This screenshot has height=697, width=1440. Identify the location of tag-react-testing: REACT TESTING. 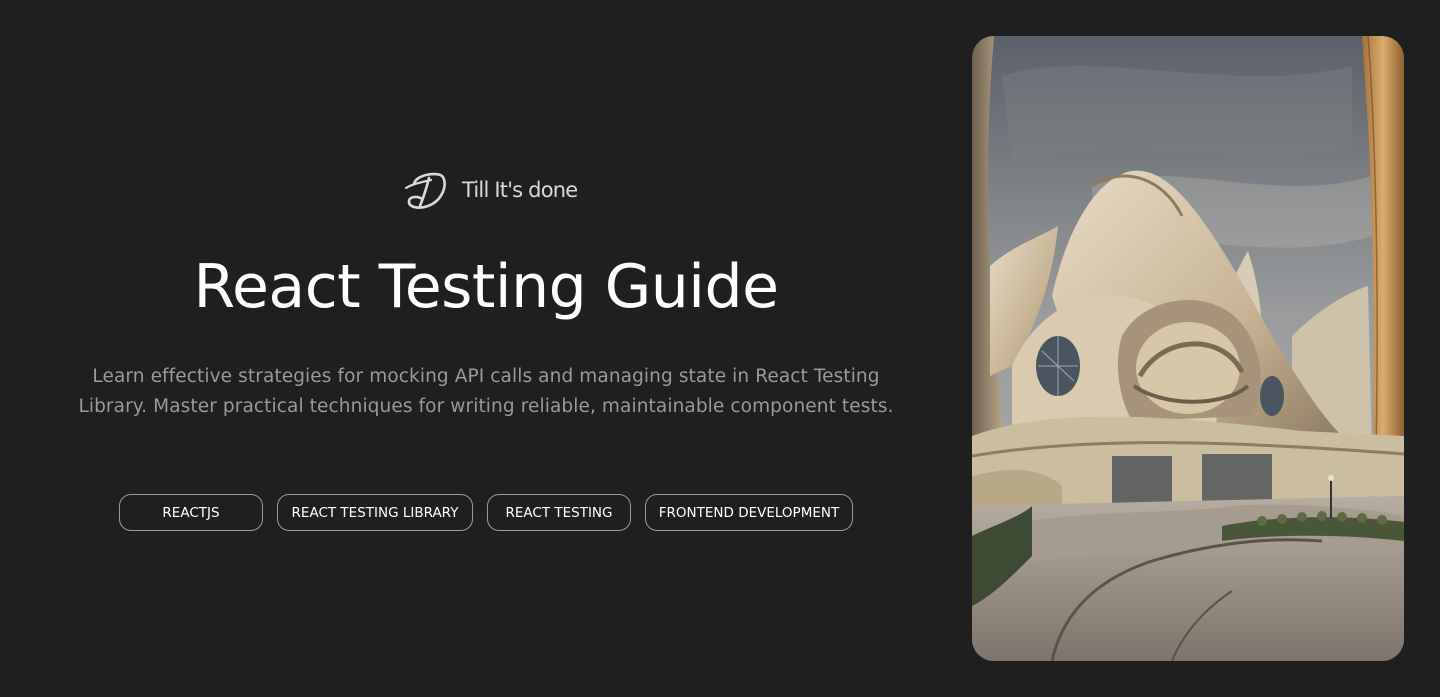
(559, 512).